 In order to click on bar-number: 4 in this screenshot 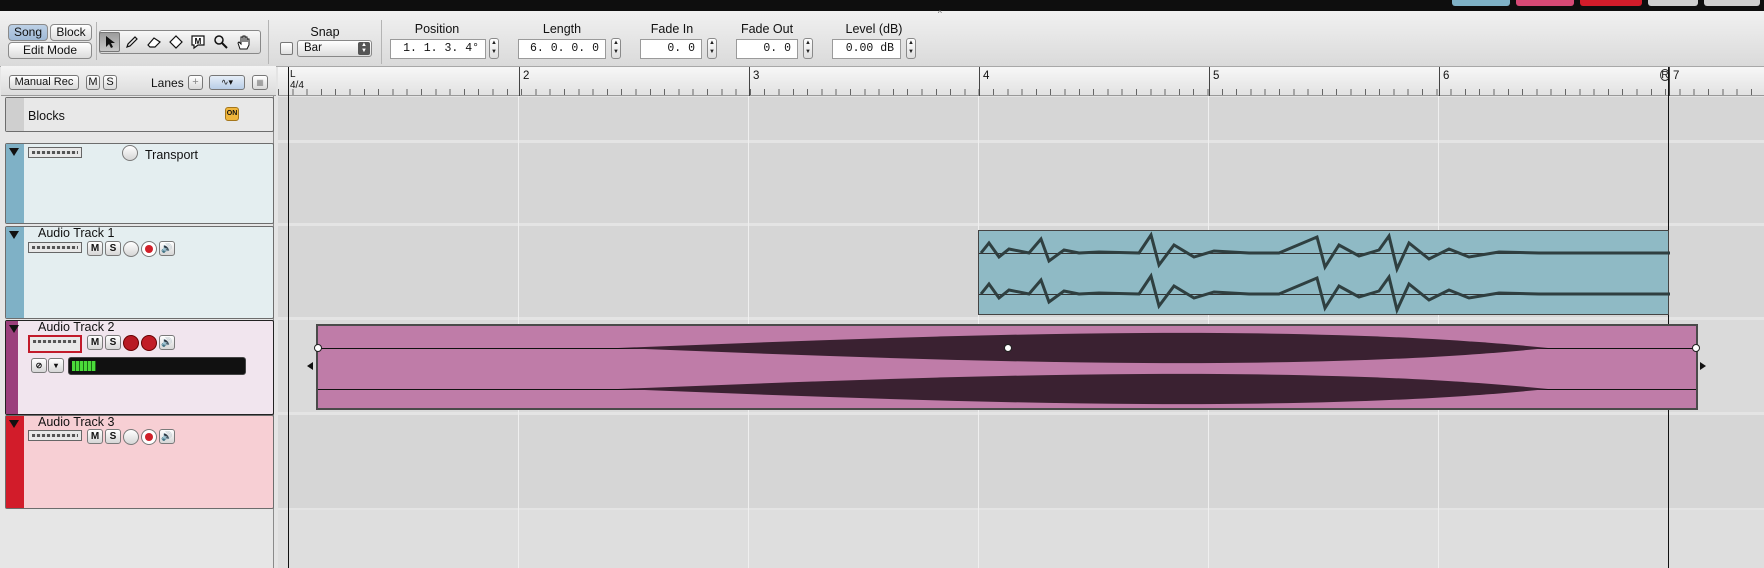, I will do `click(986, 76)`.